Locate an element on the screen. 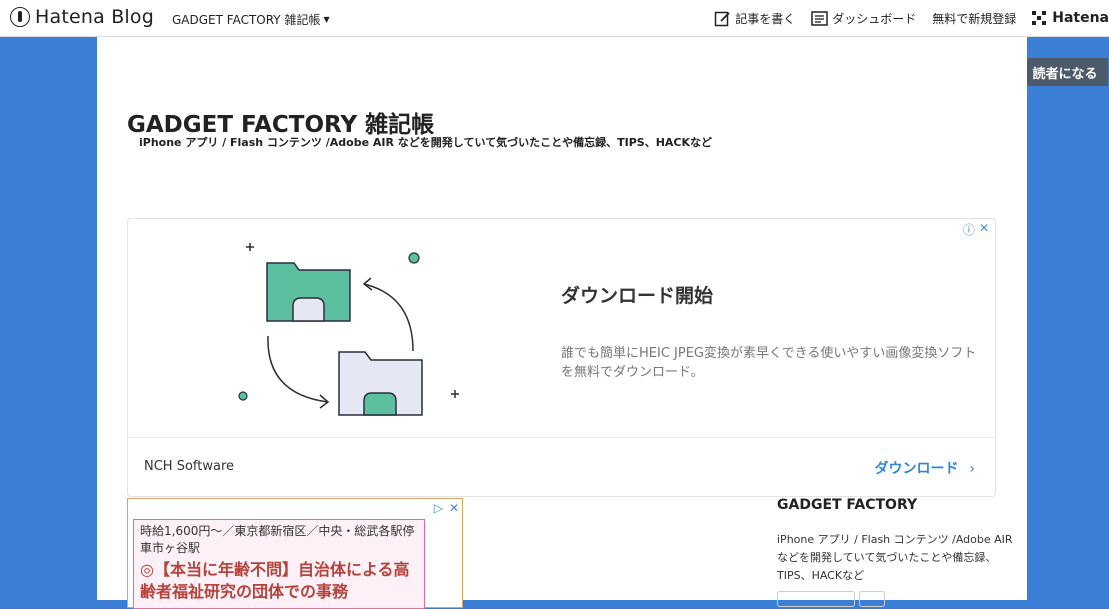 Image resolution: width=1109 pixels, height=609 pixels. signup-label: 無料で新規登録 is located at coordinates (974, 18).